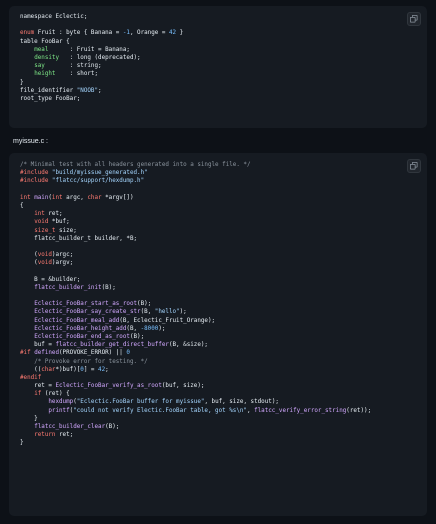 The height and width of the screenshot is (524, 436). What do you see at coordinates (188, 345) in the screenshot?
I see `code-token: (B, &size);` at bounding box center [188, 345].